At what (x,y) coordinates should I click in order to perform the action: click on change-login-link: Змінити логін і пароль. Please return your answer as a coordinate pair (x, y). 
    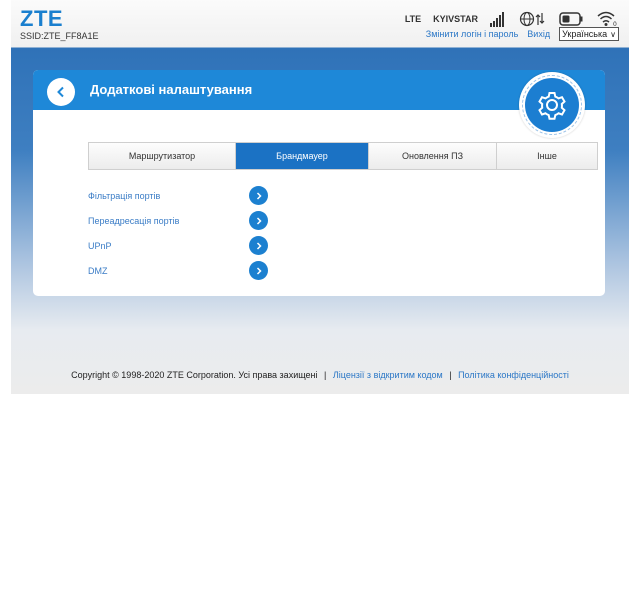
    Looking at the image, I should click on (472, 34).